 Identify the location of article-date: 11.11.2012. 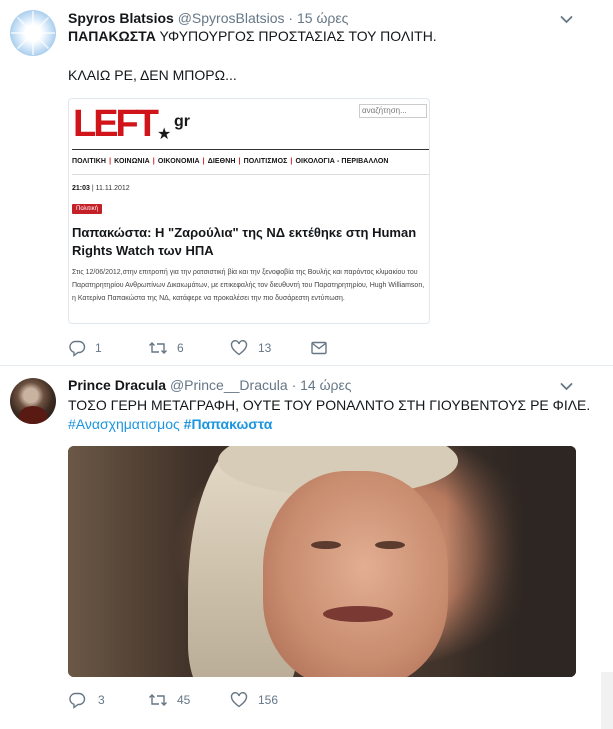
(112, 188).